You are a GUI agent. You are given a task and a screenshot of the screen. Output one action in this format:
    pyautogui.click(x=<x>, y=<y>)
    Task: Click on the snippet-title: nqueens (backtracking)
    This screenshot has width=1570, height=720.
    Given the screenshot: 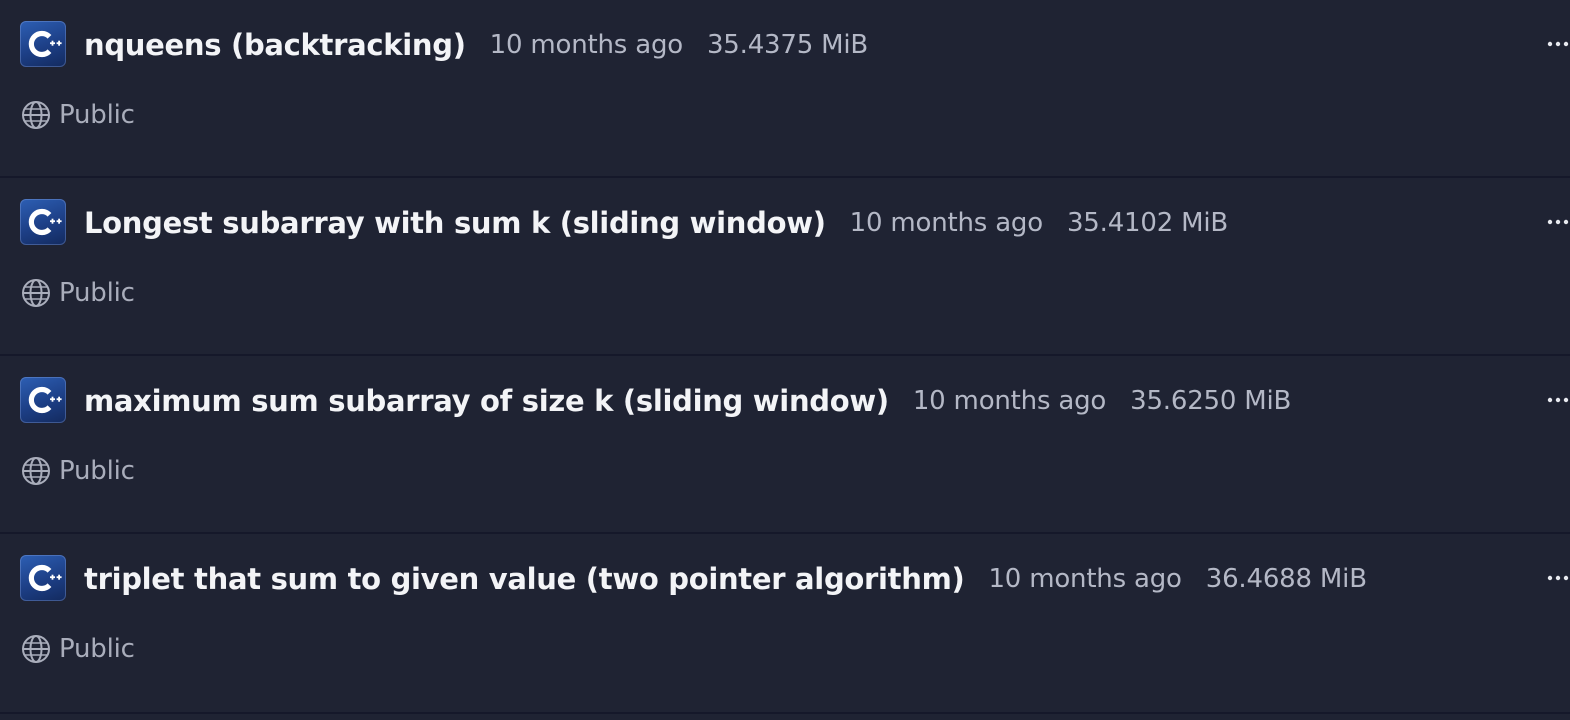 What is the action you would take?
    pyautogui.click(x=275, y=45)
    